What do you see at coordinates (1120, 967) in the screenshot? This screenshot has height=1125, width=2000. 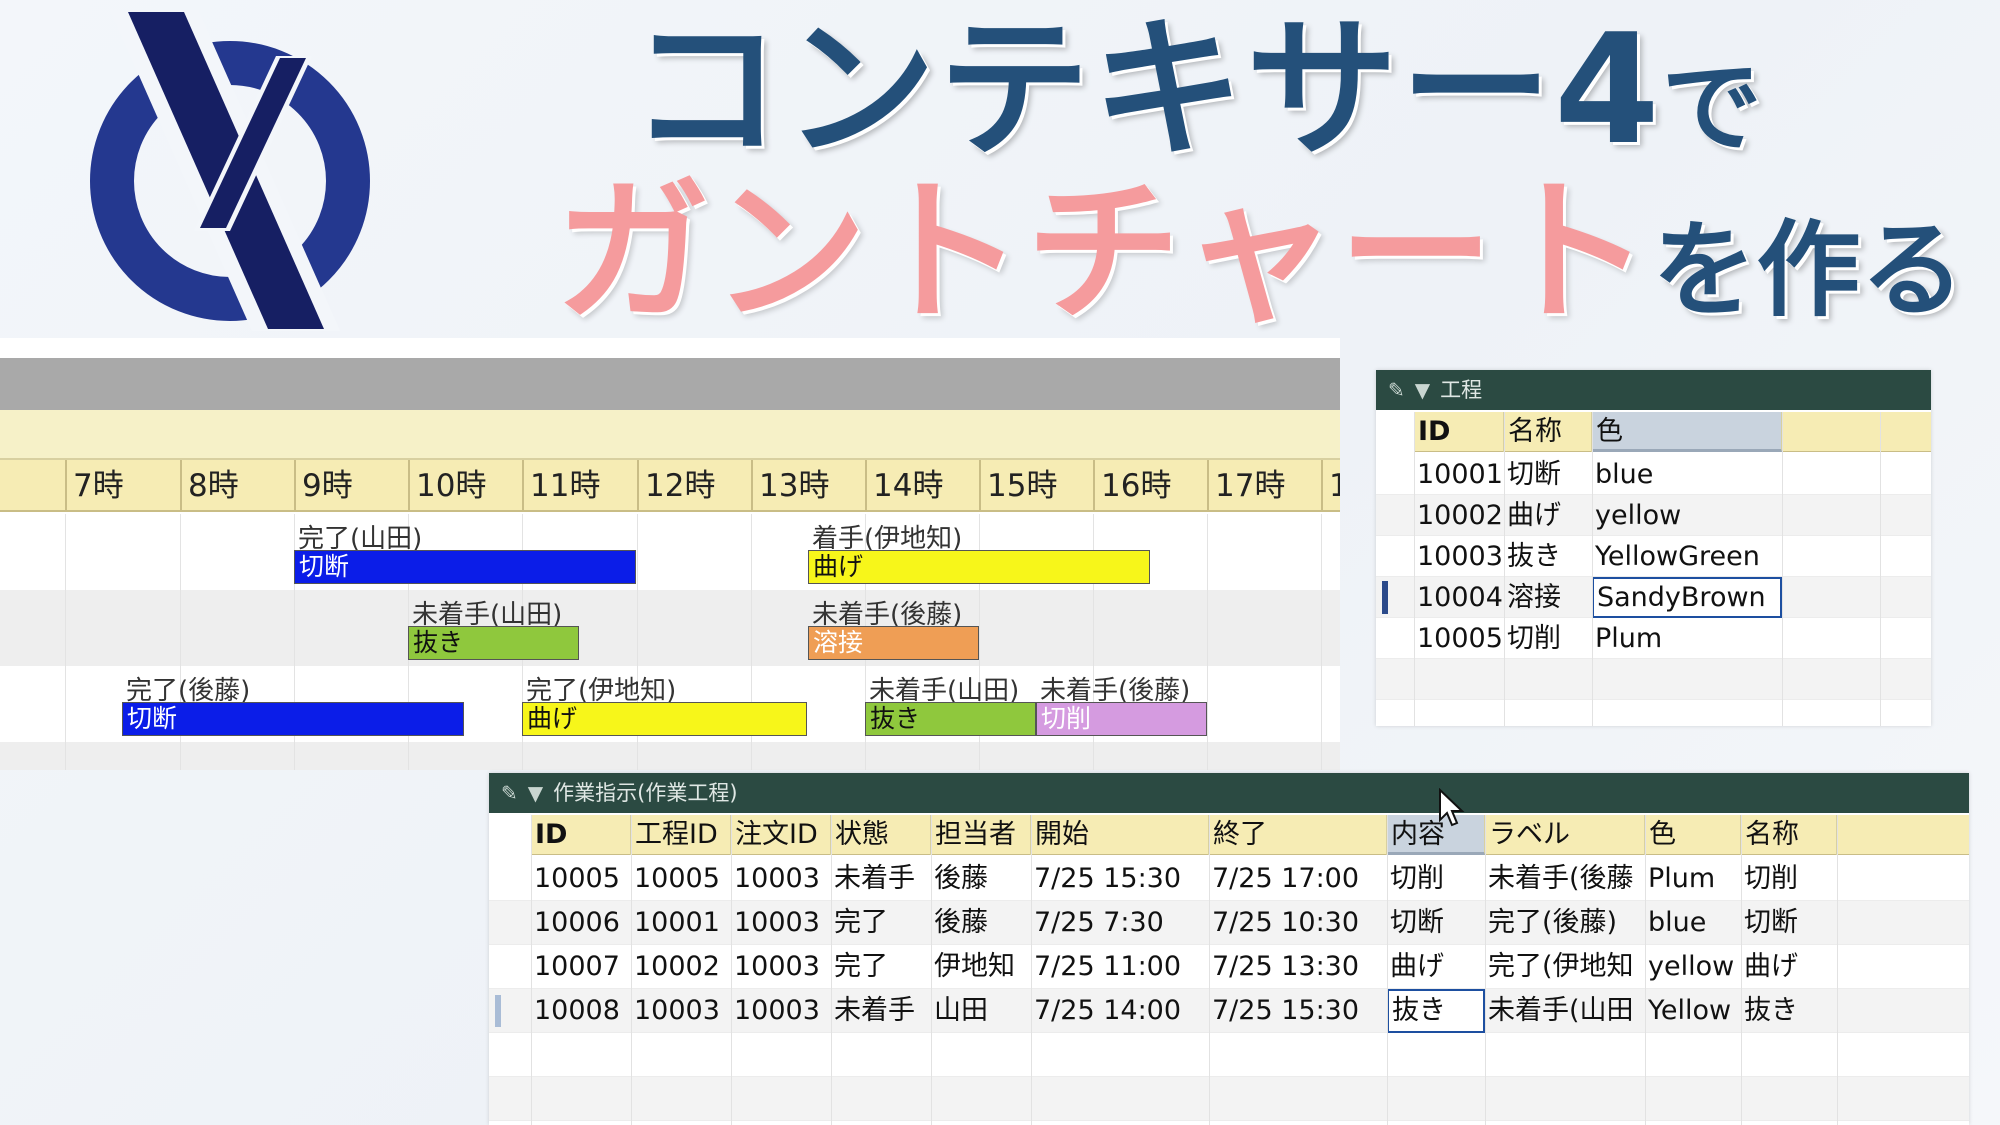 I see `cell-start: 7/25 11:00` at bounding box center [1120, 967].